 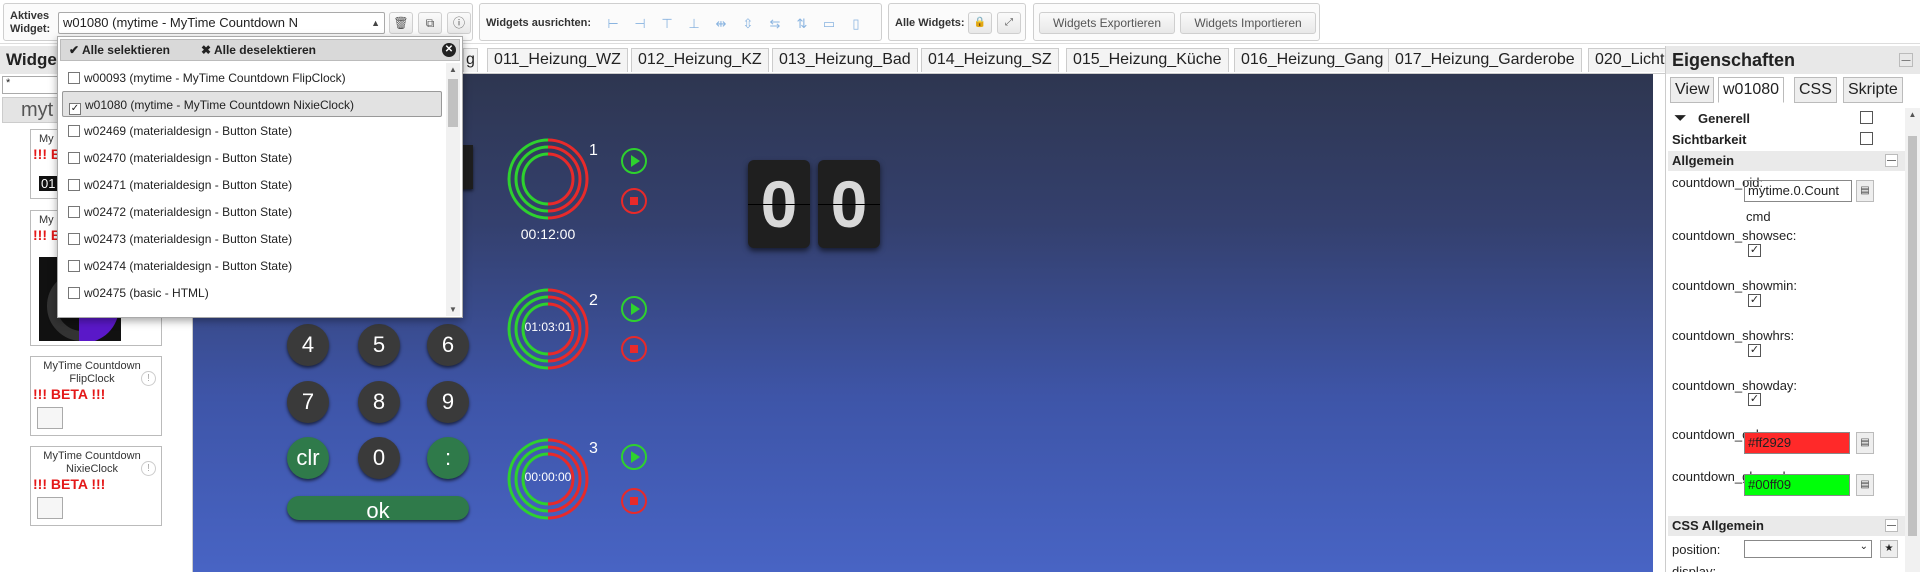 What do you see at coordinates (1865, 485) in the screenshot?
I see `glowcolor-picker-button: ▤` at bounding box center [1865, 485].